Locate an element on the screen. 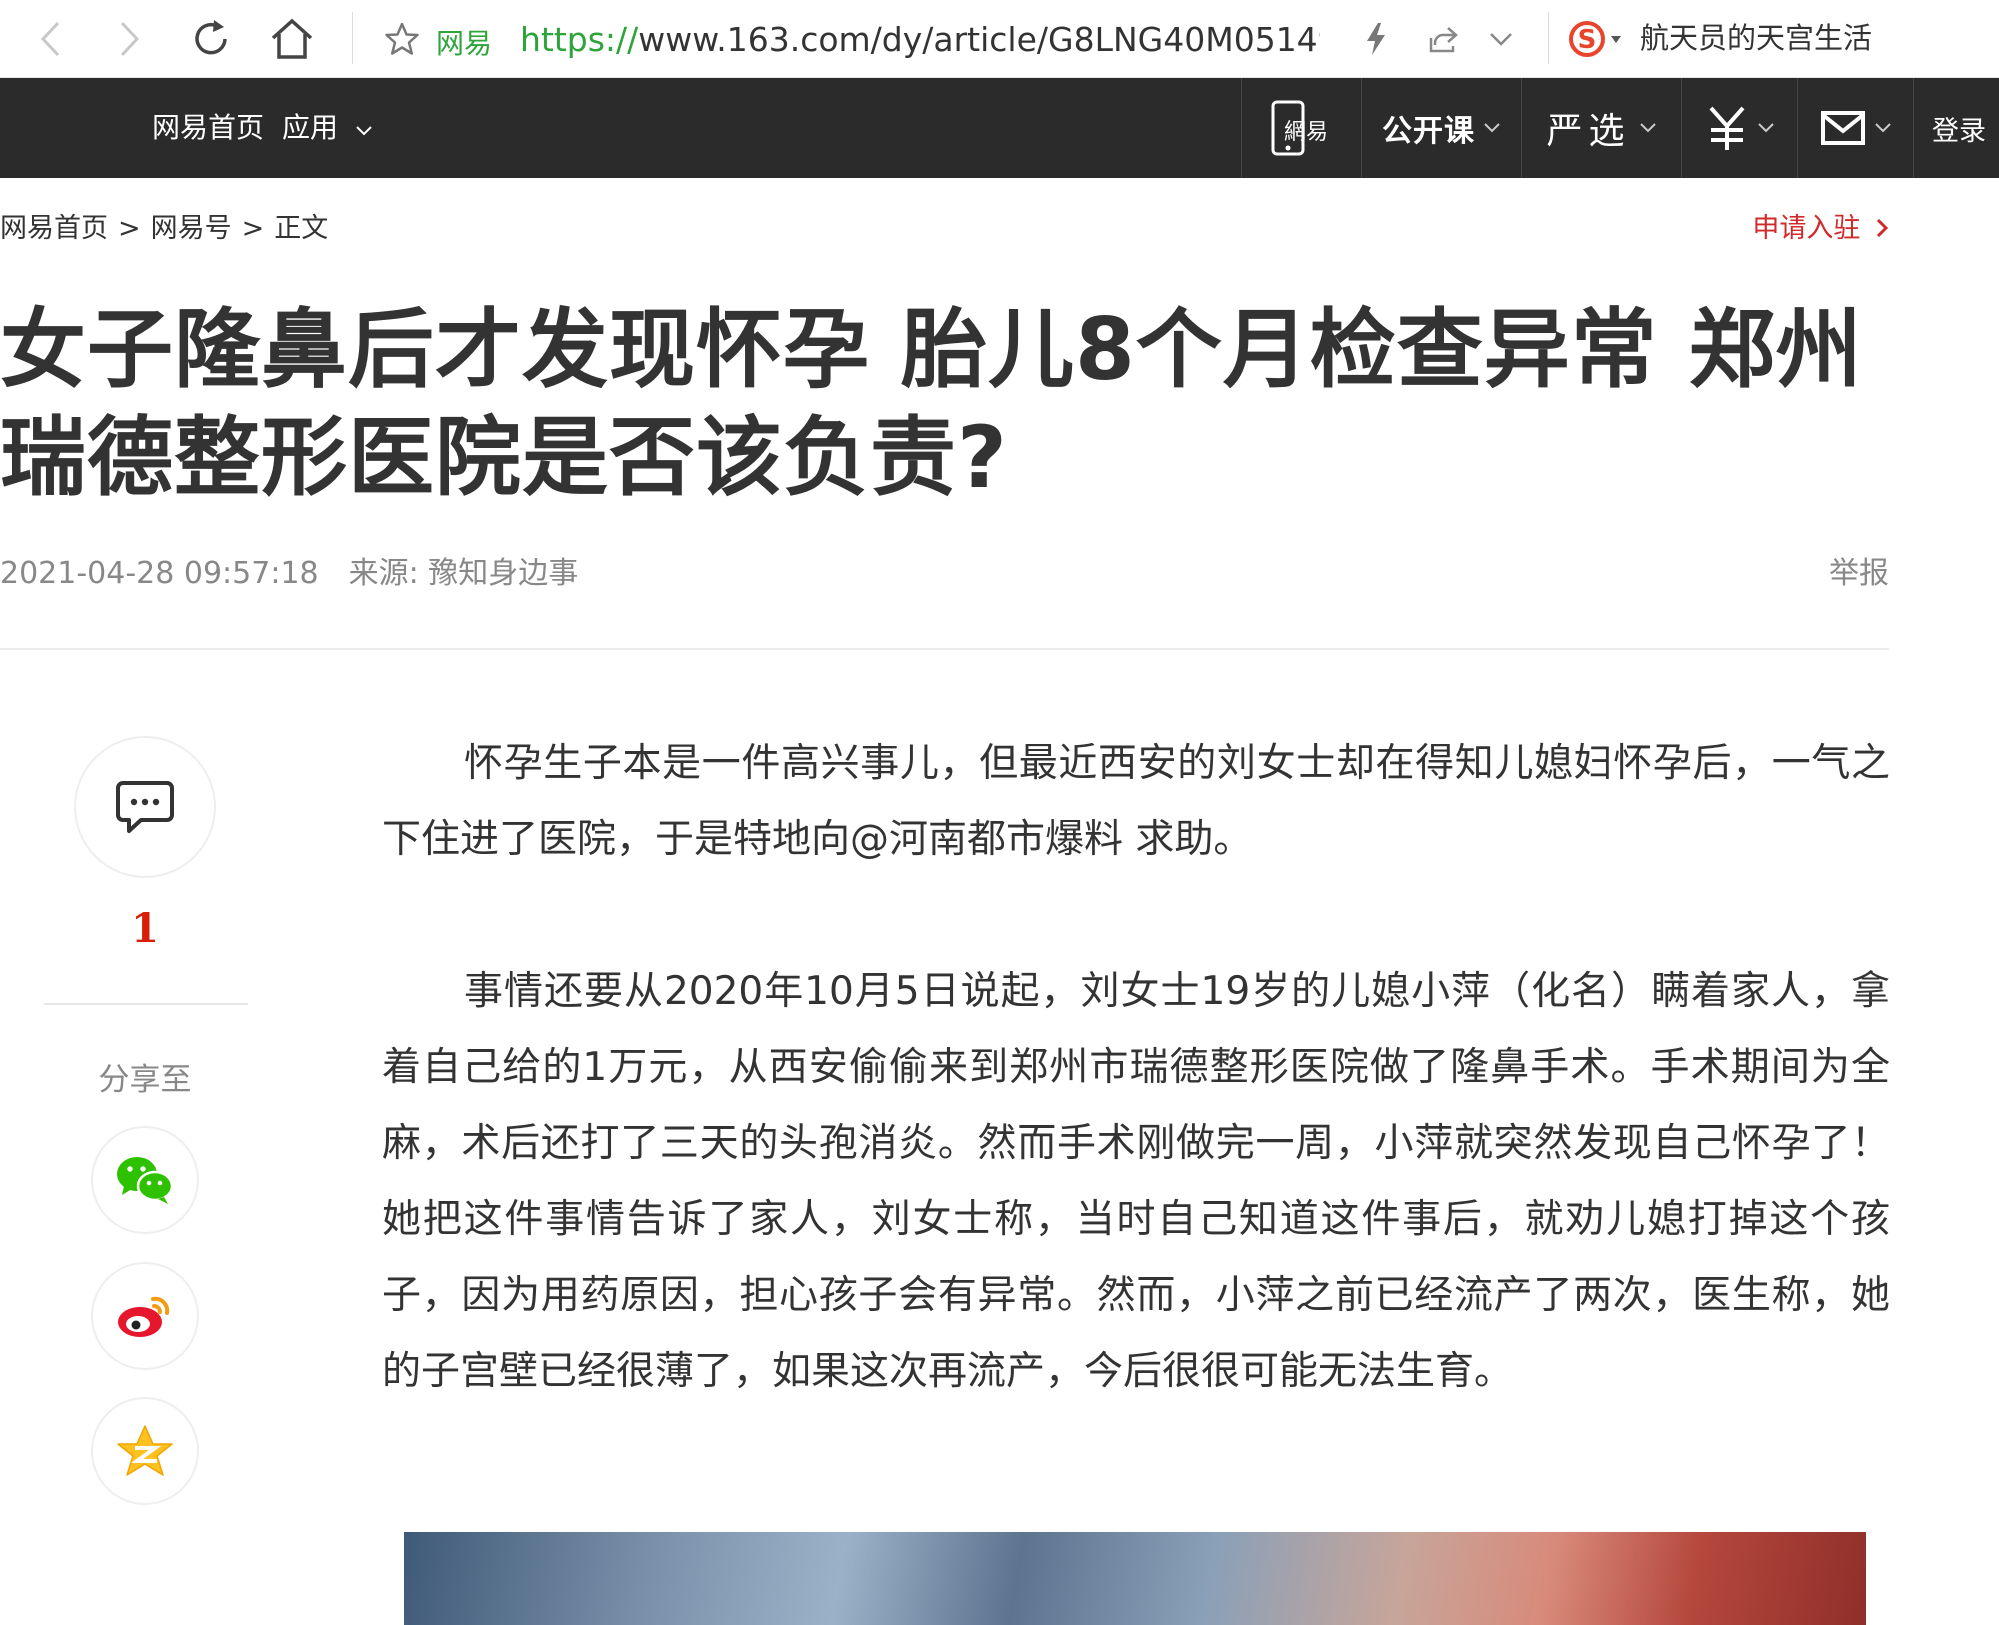 This screenshot has height=1625, width=1999. nav-login: 登录 is located at coordinates (1956, 128).